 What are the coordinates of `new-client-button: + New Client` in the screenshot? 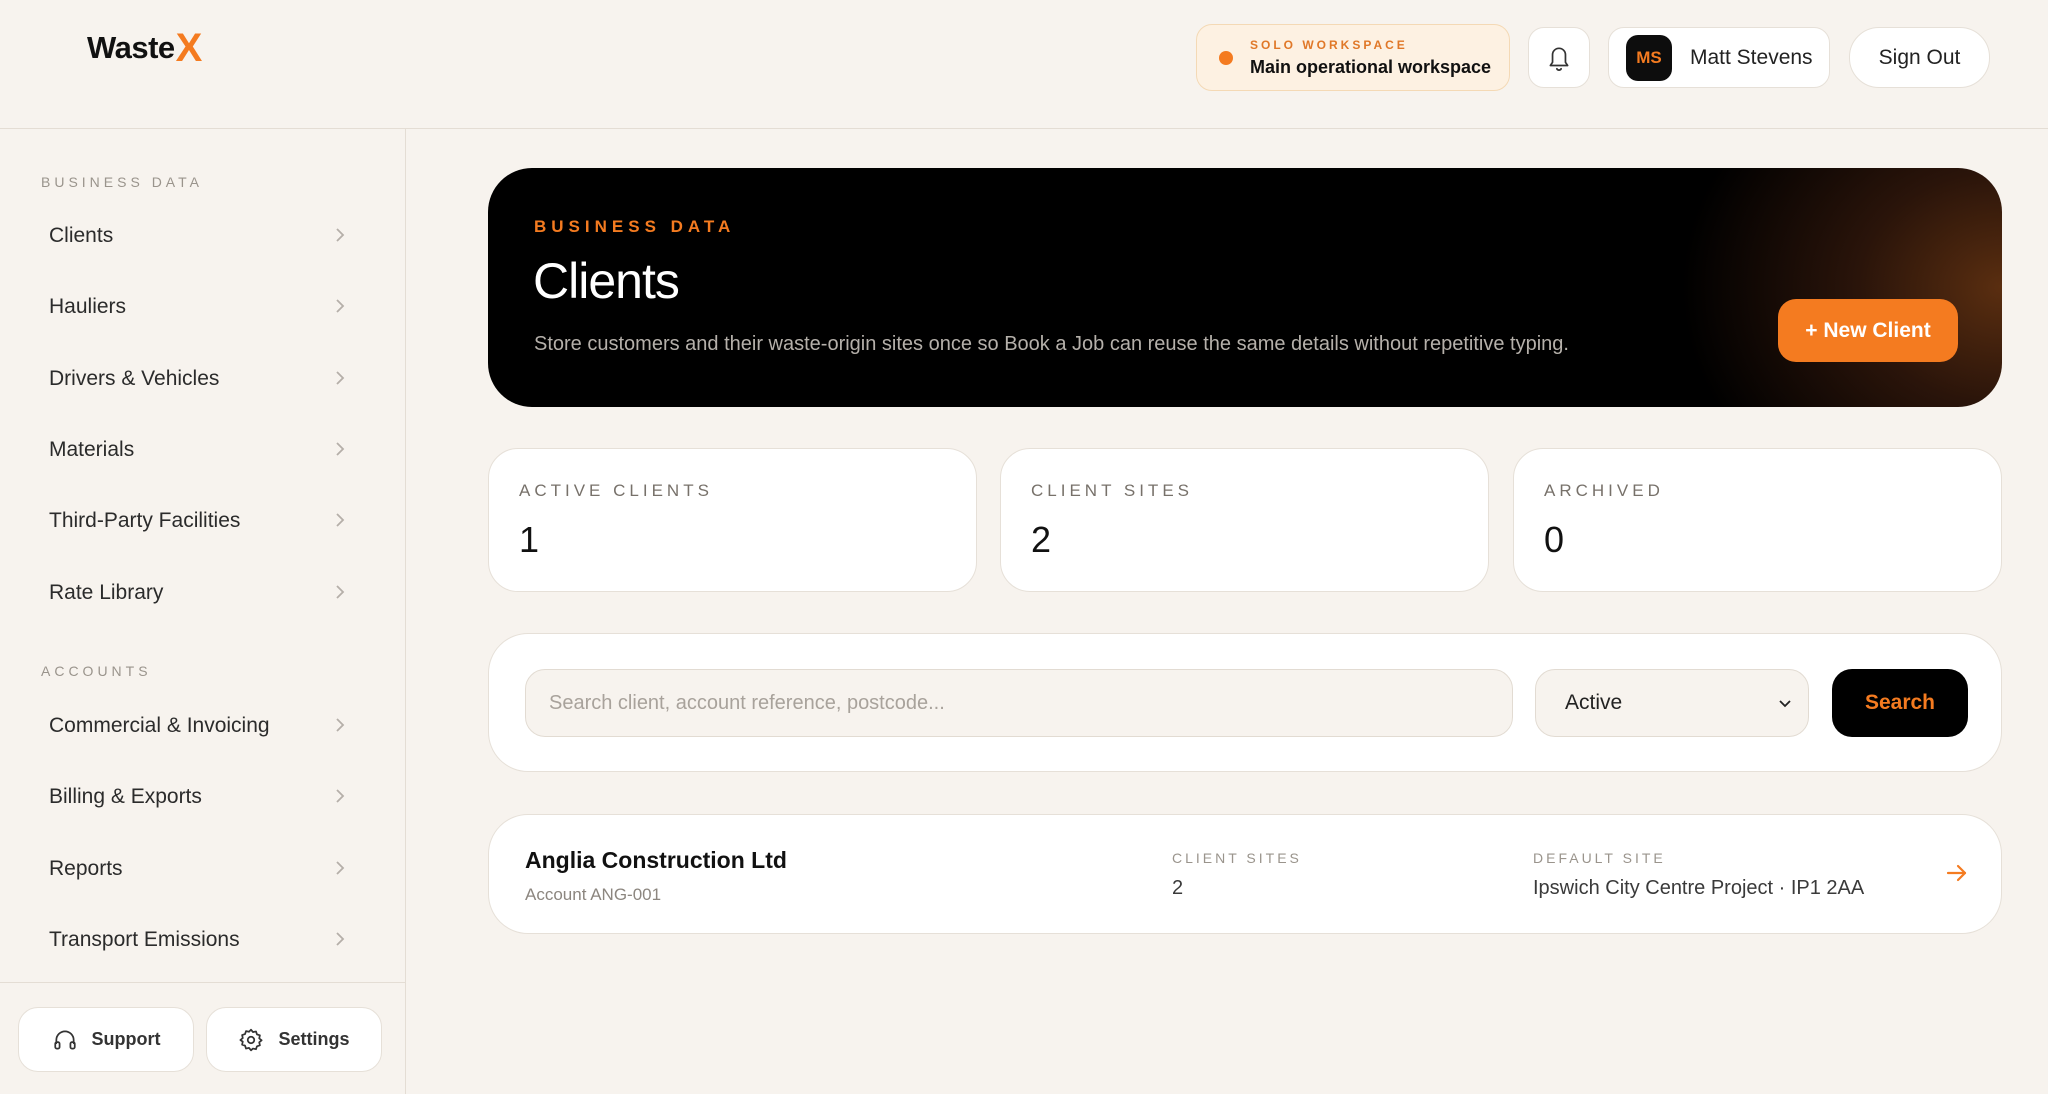 It's located at (1868, 330).